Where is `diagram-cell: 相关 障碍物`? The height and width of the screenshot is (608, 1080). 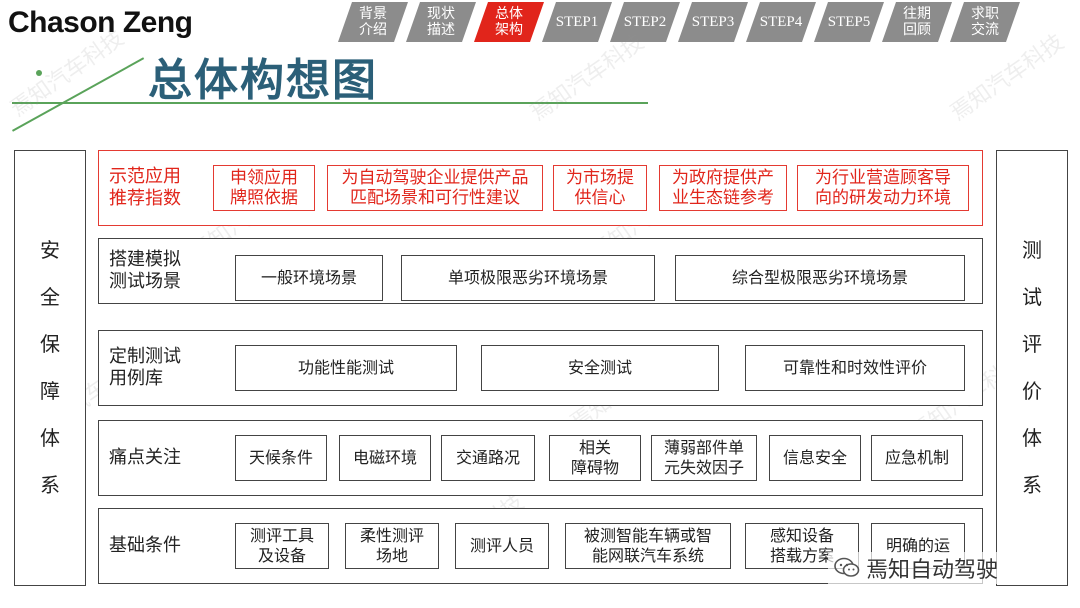 diagram-cell: 相关 障碍物 is located at coordinates (595, 458).